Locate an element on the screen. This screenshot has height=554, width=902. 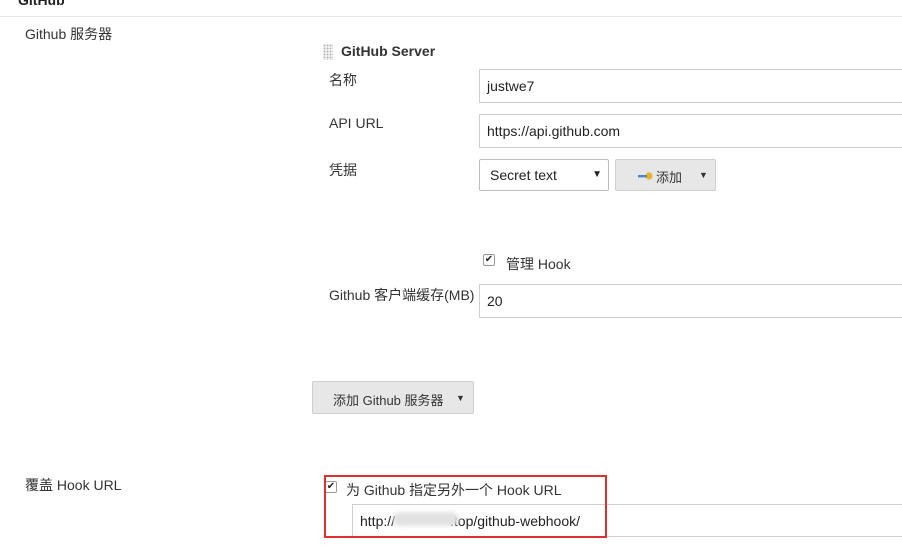
drag-handle-icon is located at coordinates (328, 52).